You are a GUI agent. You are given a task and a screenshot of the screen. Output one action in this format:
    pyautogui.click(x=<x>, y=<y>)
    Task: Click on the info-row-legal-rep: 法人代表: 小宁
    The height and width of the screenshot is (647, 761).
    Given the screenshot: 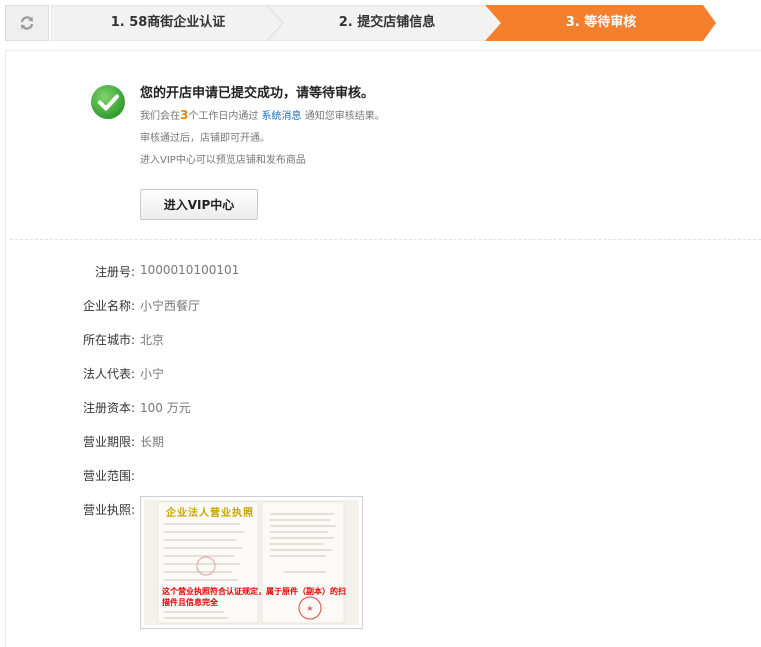 What is the action you would take?
    pyautogui.click(x=380, y=375)
    